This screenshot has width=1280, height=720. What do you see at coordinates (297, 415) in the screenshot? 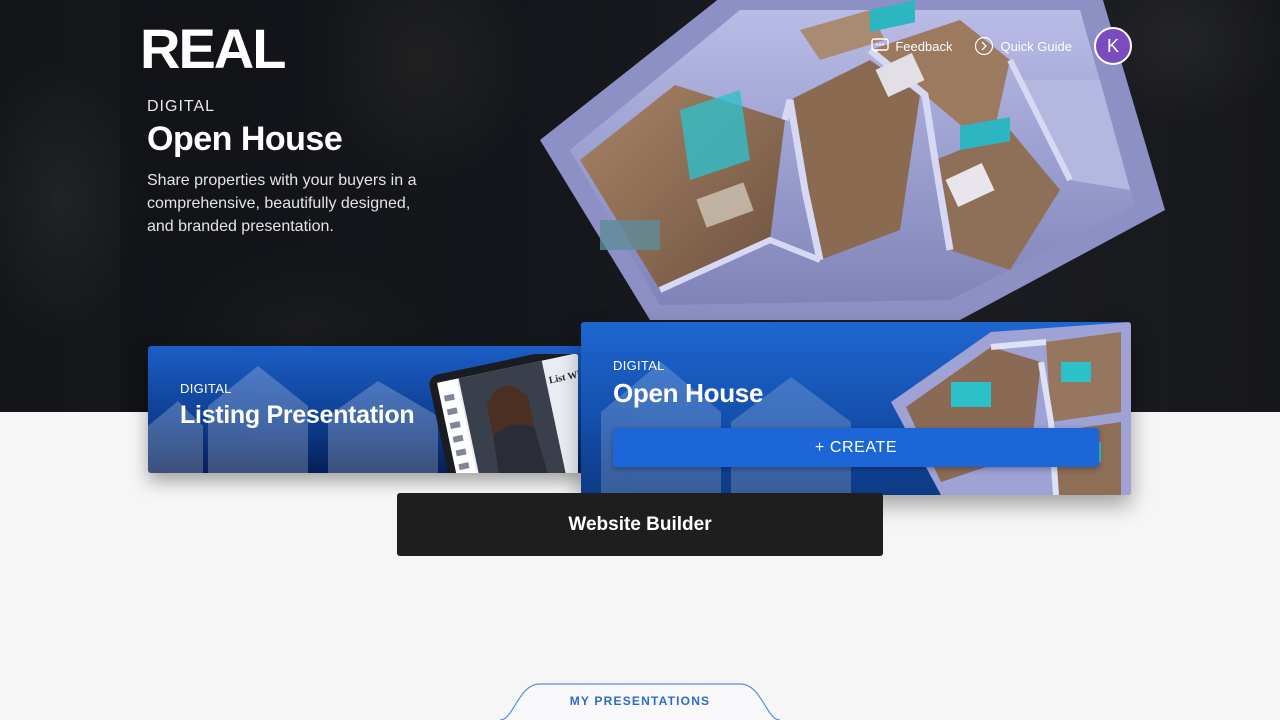
I see `listing-title: Listing Presentation` at bounding box center [297, 415].